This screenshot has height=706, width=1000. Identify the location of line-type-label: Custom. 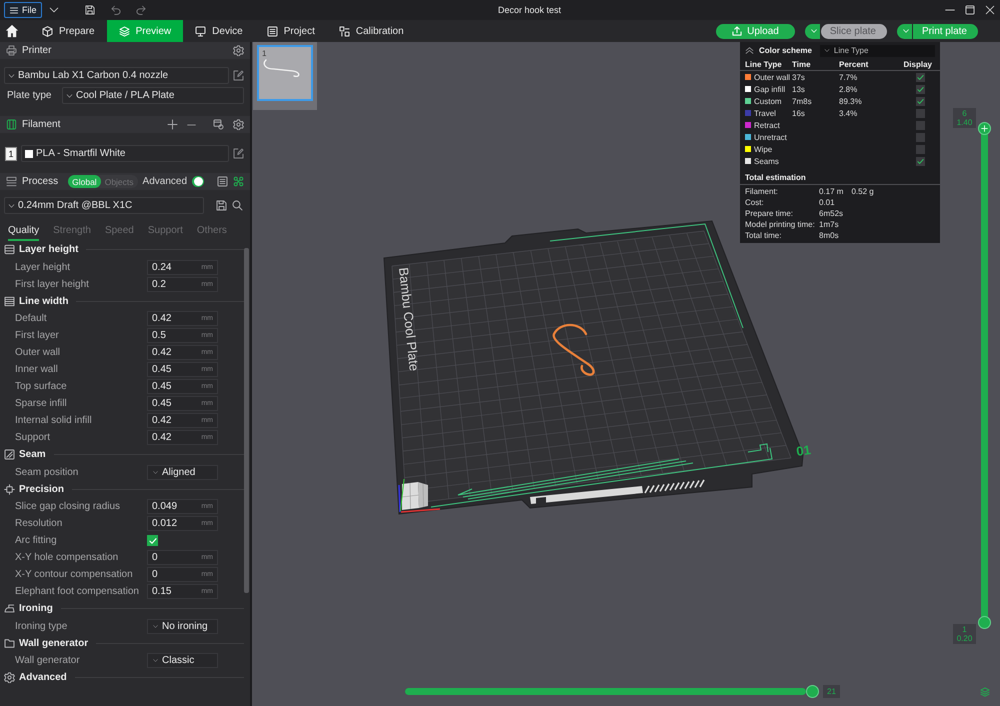
(768, 101).